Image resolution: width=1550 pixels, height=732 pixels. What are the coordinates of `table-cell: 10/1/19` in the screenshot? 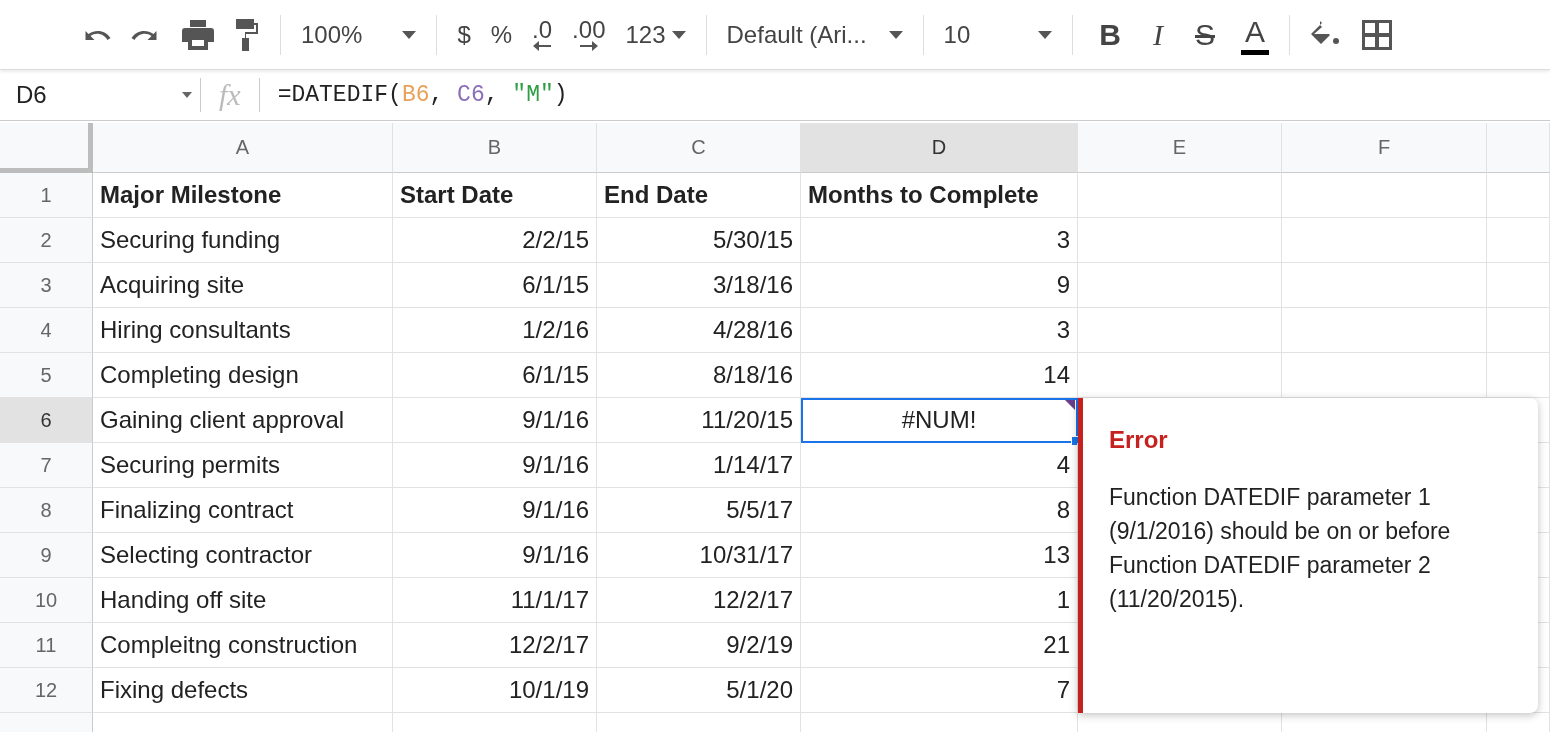 It's located at (495, 690).